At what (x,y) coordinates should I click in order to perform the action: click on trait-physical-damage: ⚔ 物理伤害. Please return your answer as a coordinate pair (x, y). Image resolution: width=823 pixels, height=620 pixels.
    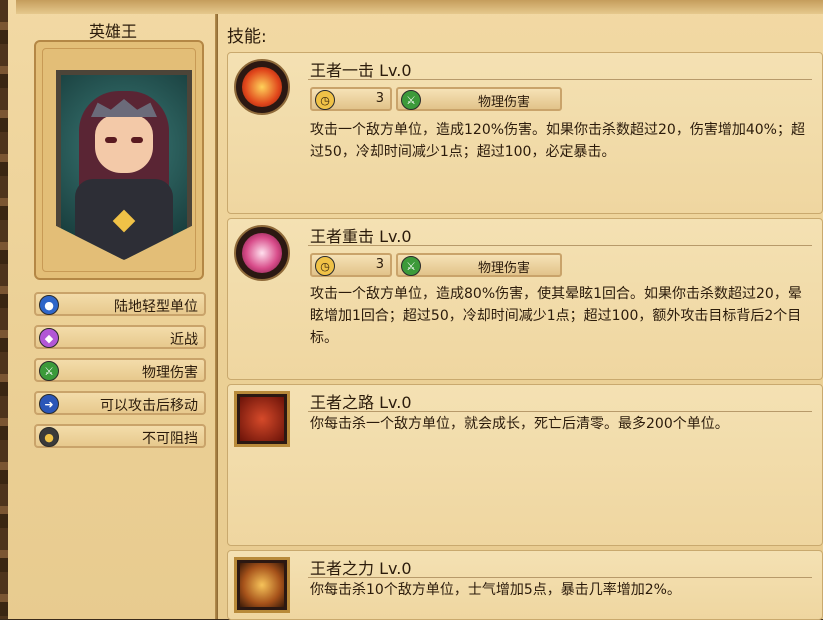
    Looking at the image, I should click on (120, 370).